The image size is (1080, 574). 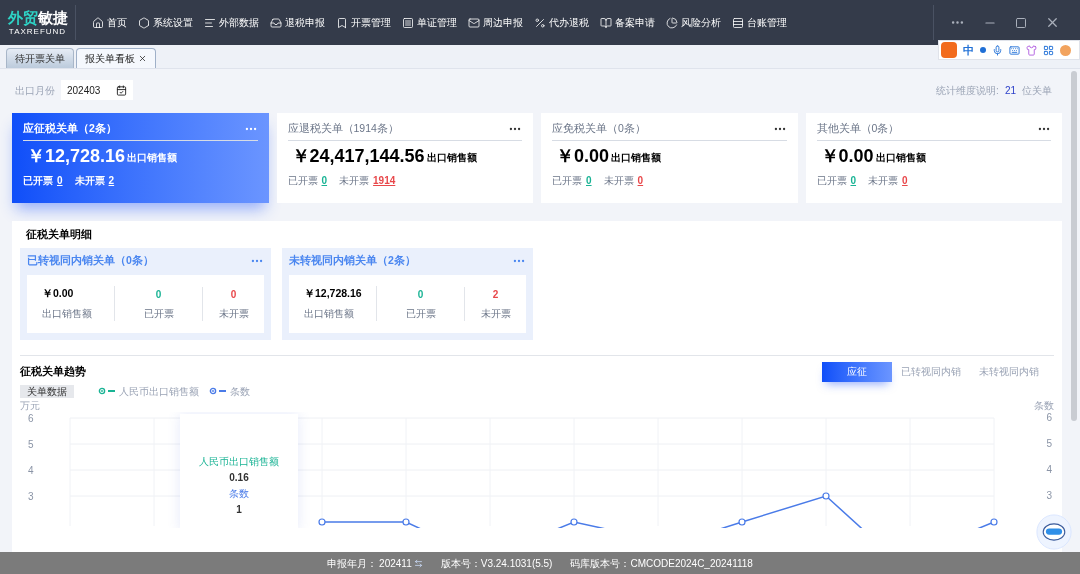 I want to click on unissued-count: 1914, so click(x=384, y=180).